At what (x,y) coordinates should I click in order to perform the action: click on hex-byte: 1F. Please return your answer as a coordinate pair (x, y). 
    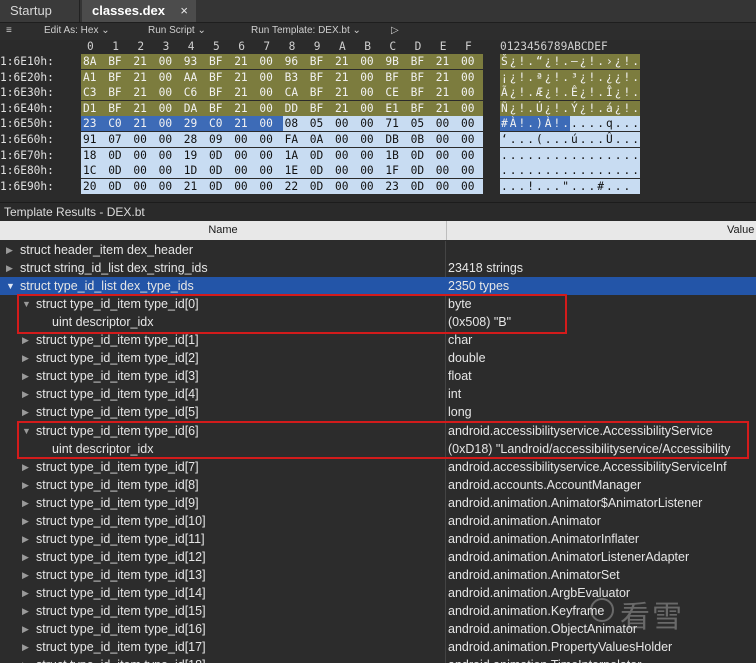
    Looking at the image, I should click on (396, 171).